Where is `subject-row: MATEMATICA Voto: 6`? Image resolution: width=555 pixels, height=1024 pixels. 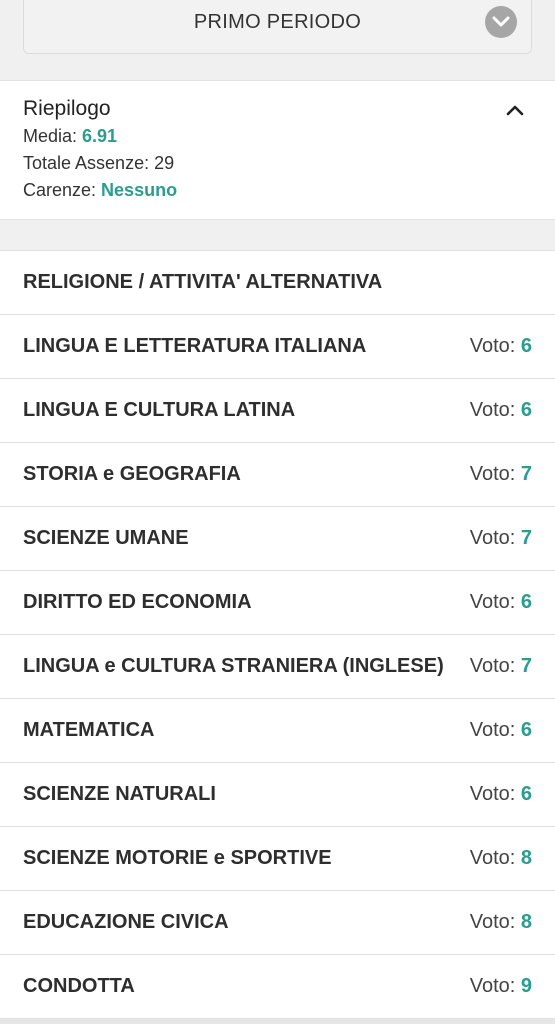
subject-row: MATEMATICA Voto: 6 is located at coordinates (277, 731).